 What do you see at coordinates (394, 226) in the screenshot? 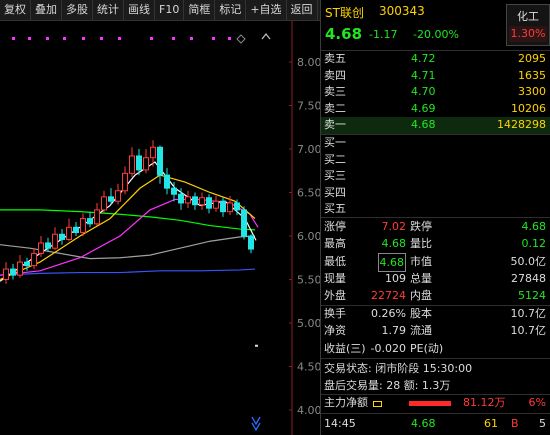
I see `limit-up-value: 7.02` at bounding box center [394, 226].